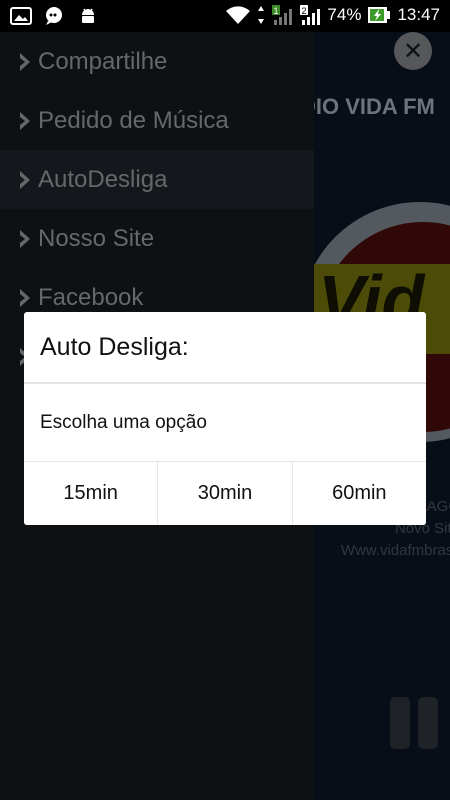  I want to click on chat-bubble-icon, so click(55, 16).